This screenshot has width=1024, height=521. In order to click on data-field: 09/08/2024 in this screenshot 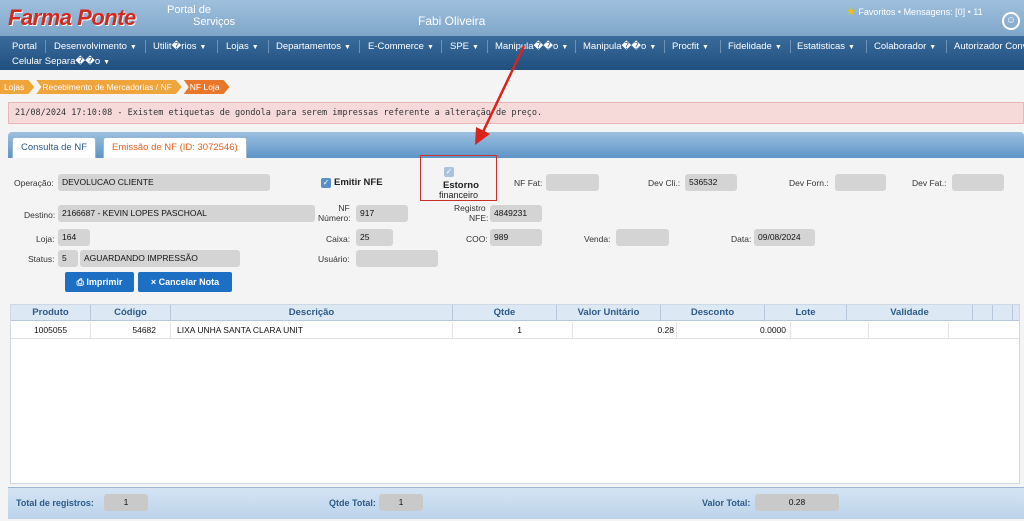, I will do `click(784, 237)`.